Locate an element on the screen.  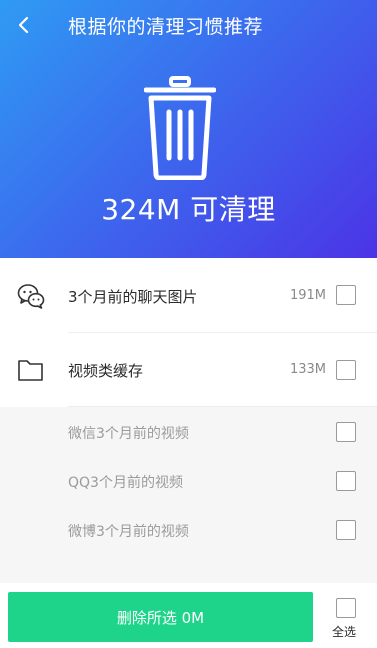
list-item-video-cache: 视频类缓存 133M is located at coordinates (188, 370).